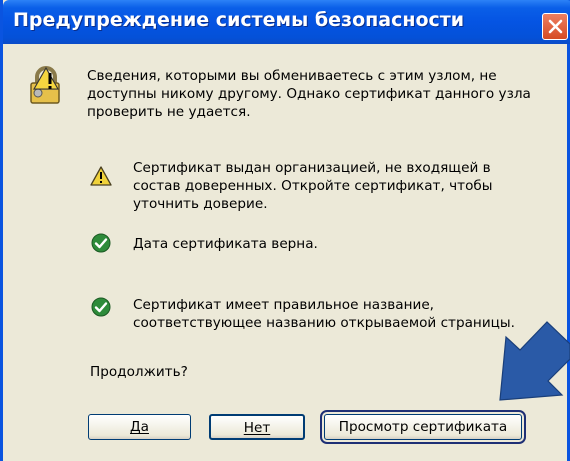 This screenshot has height=461, width=570. What do you see at coordinates (45, 85) in the screenshot?
I see `padlock-warning-icon` at bounding box center [45, 85].